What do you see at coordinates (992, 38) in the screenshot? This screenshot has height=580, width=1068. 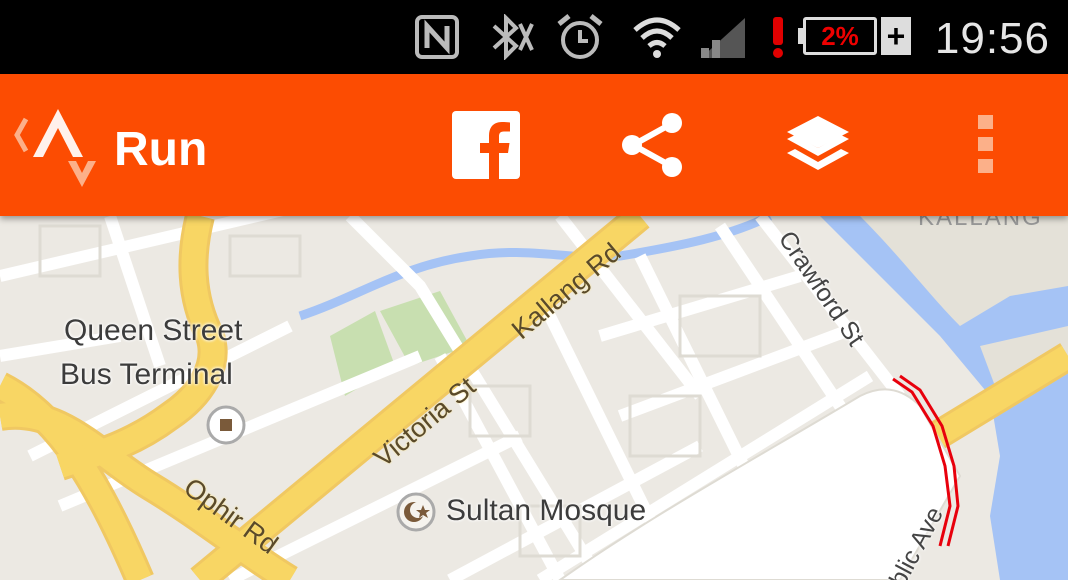 I see `clock-text: 19:56` at bounding box center [992, 38].